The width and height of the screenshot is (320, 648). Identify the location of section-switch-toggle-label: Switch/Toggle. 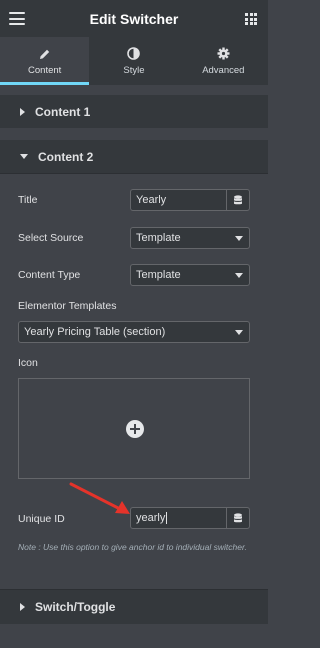
(75, 607).